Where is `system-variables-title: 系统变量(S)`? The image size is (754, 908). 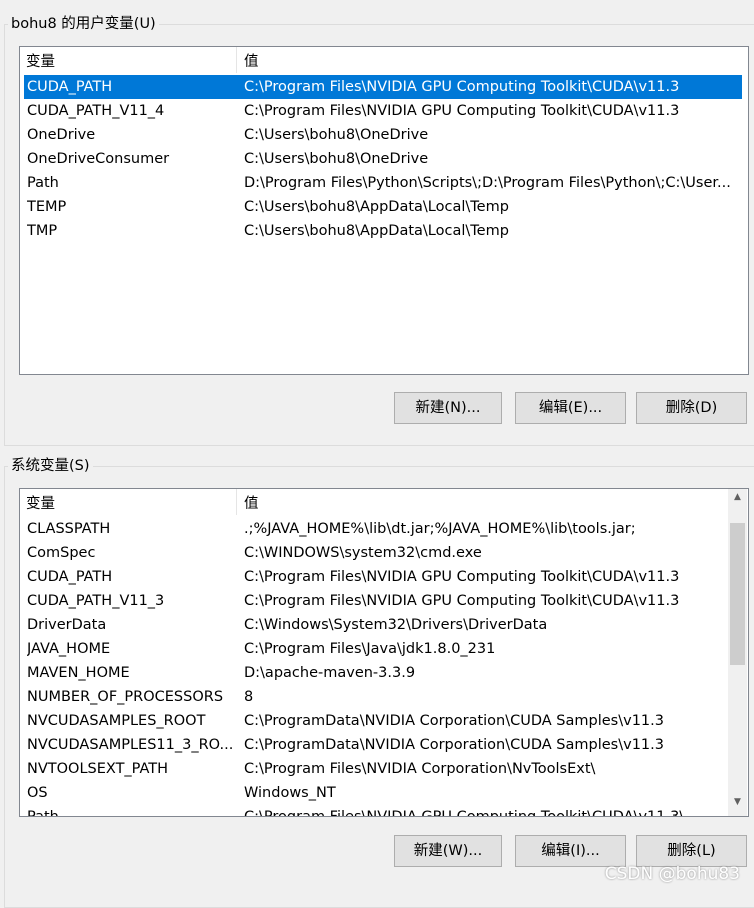 system-variables-title: 系统变量(S) is located at coordinates (50, 466).